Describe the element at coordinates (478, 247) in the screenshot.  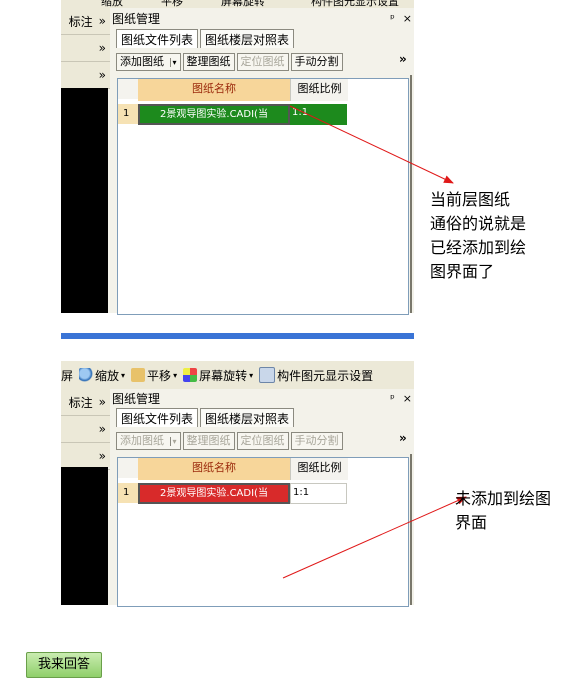
I see `annotation-line: 已经添加到绘` at that location.